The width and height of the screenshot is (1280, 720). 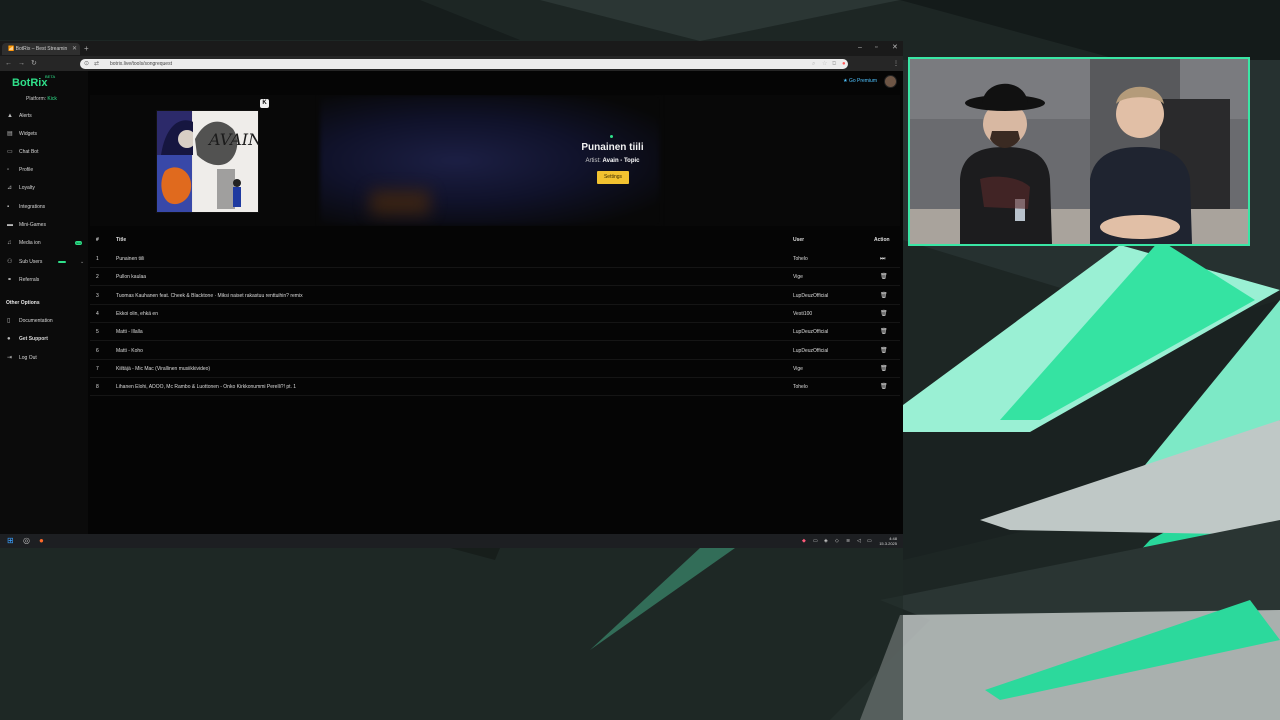 What do you see at coordinates (621, 161) in the screenshot?
I see `artist-value: Avain - Topic` at bounding box center [621, 161].